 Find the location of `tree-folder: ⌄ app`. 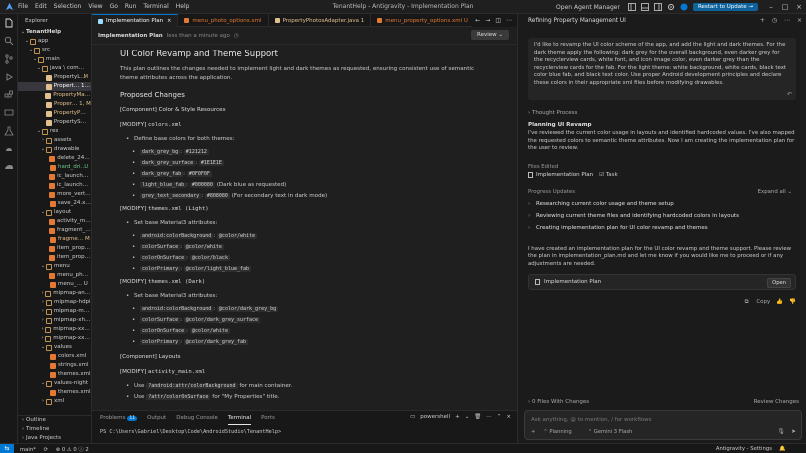

tree-folder: ⌄ app is located at coordinates (54, 41).